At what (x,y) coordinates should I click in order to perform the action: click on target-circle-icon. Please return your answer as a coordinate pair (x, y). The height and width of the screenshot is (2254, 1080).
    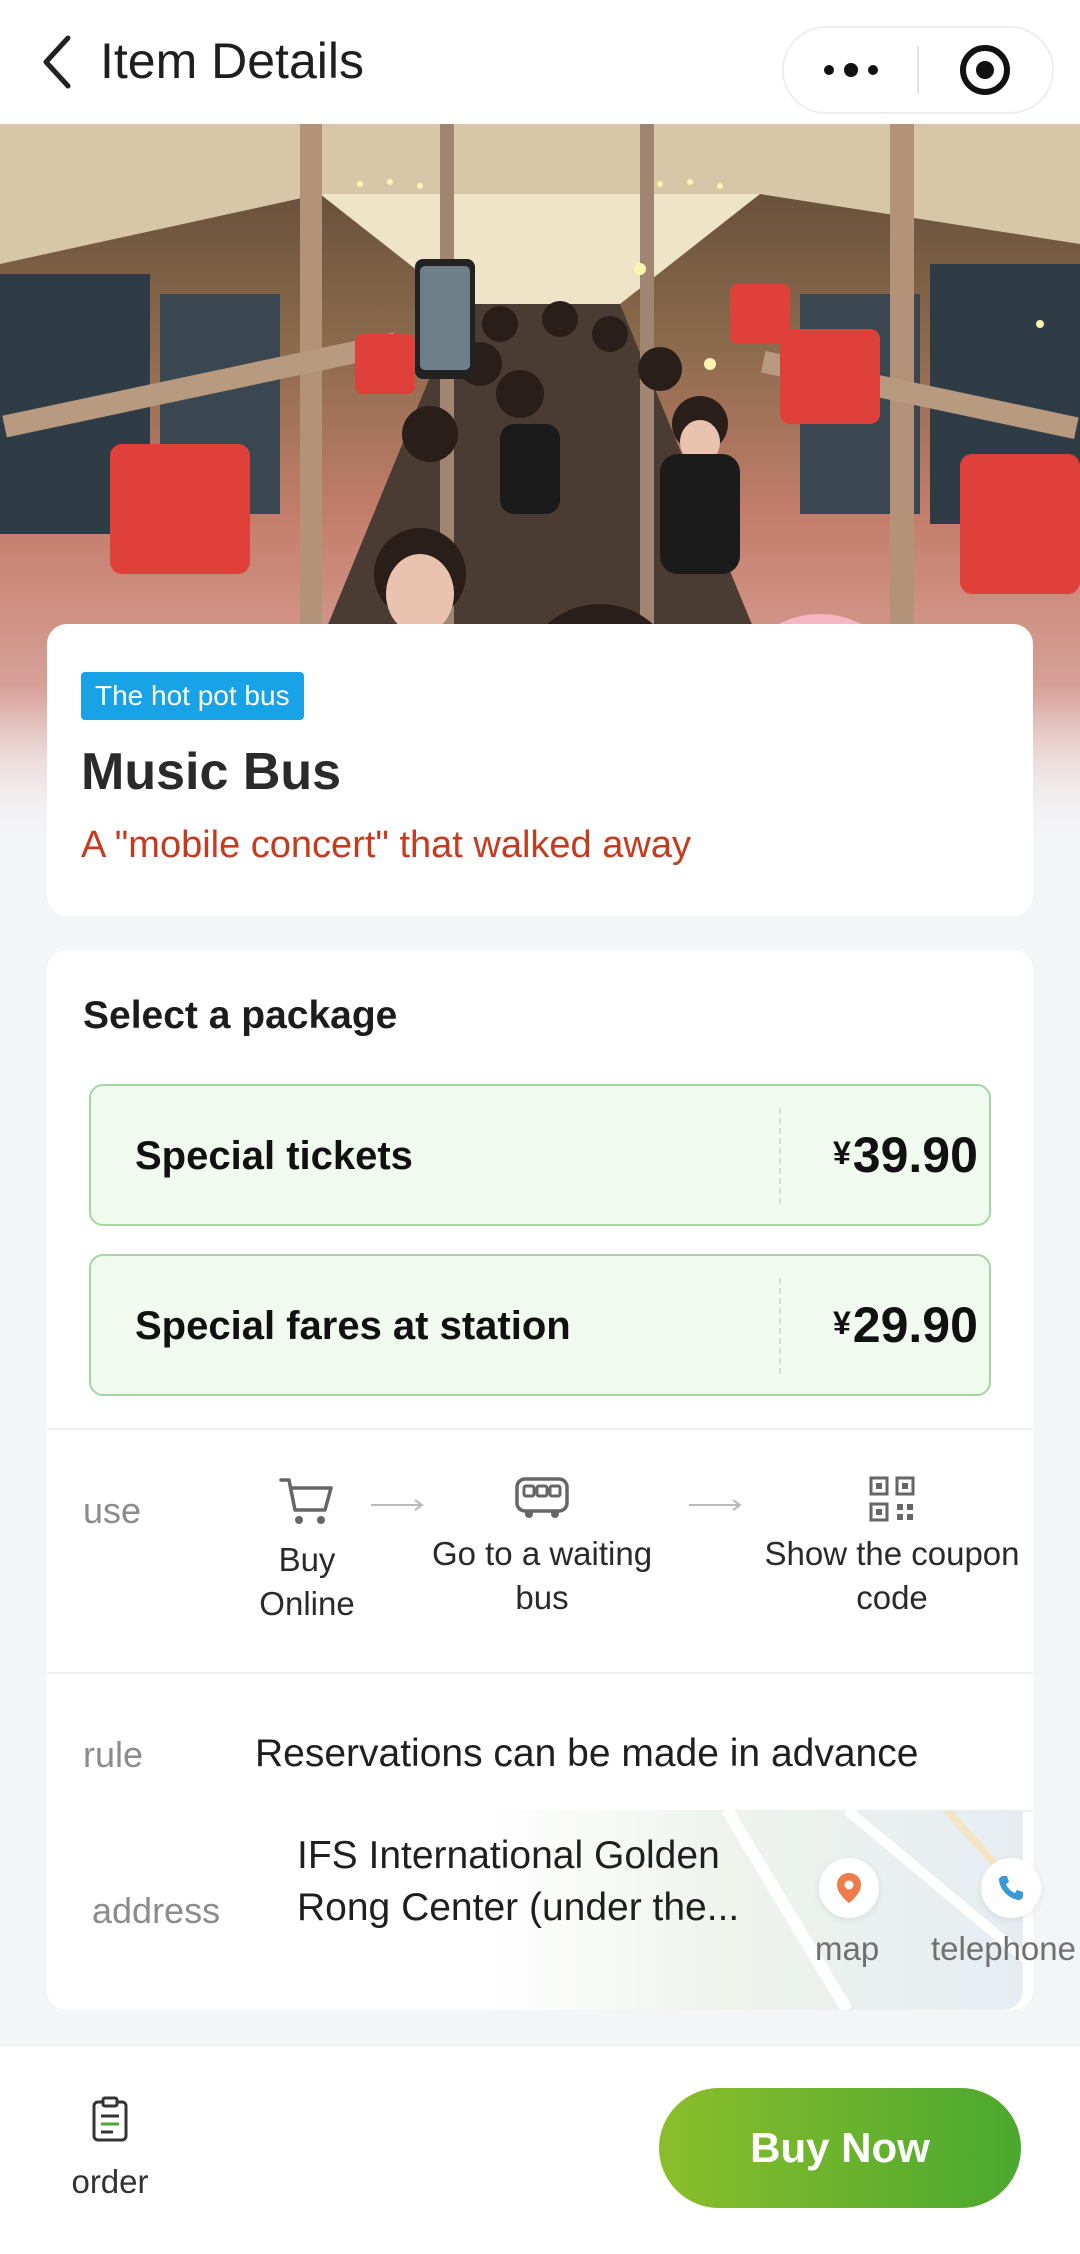
    Looking at the image, I should click on (985, 70).